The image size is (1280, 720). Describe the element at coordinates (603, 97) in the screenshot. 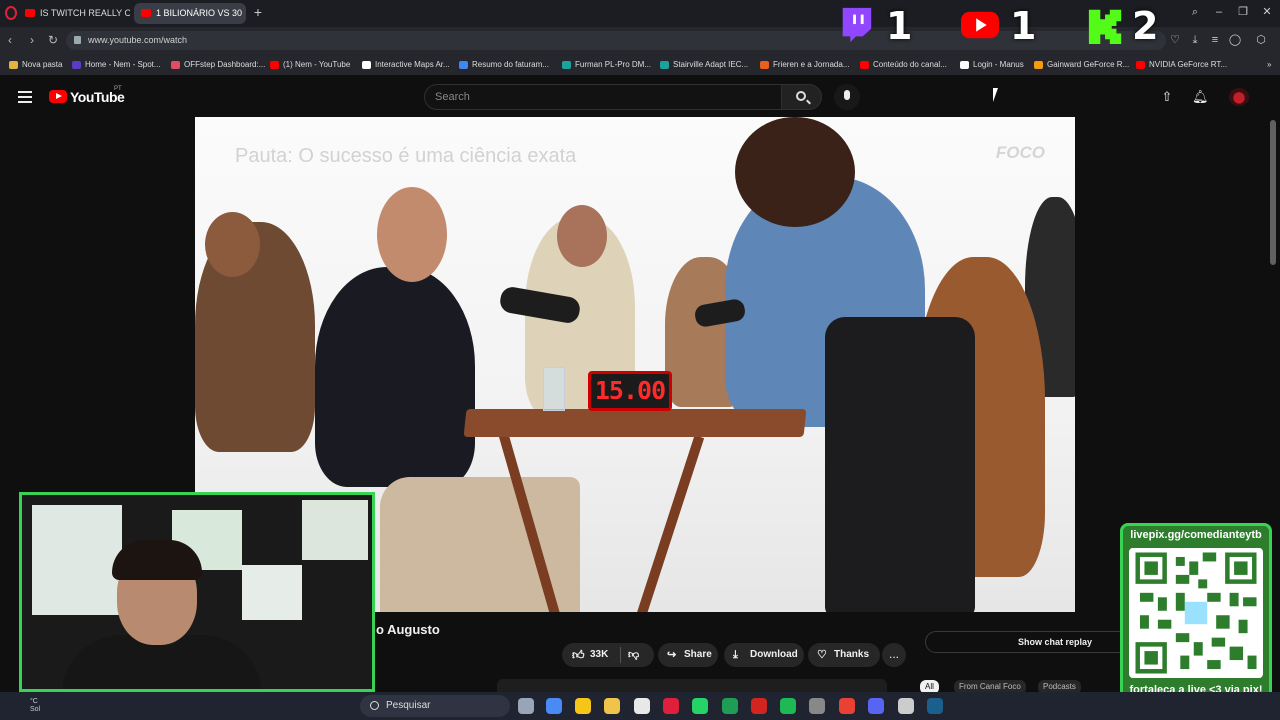

I see `search-input: Search` at that location.